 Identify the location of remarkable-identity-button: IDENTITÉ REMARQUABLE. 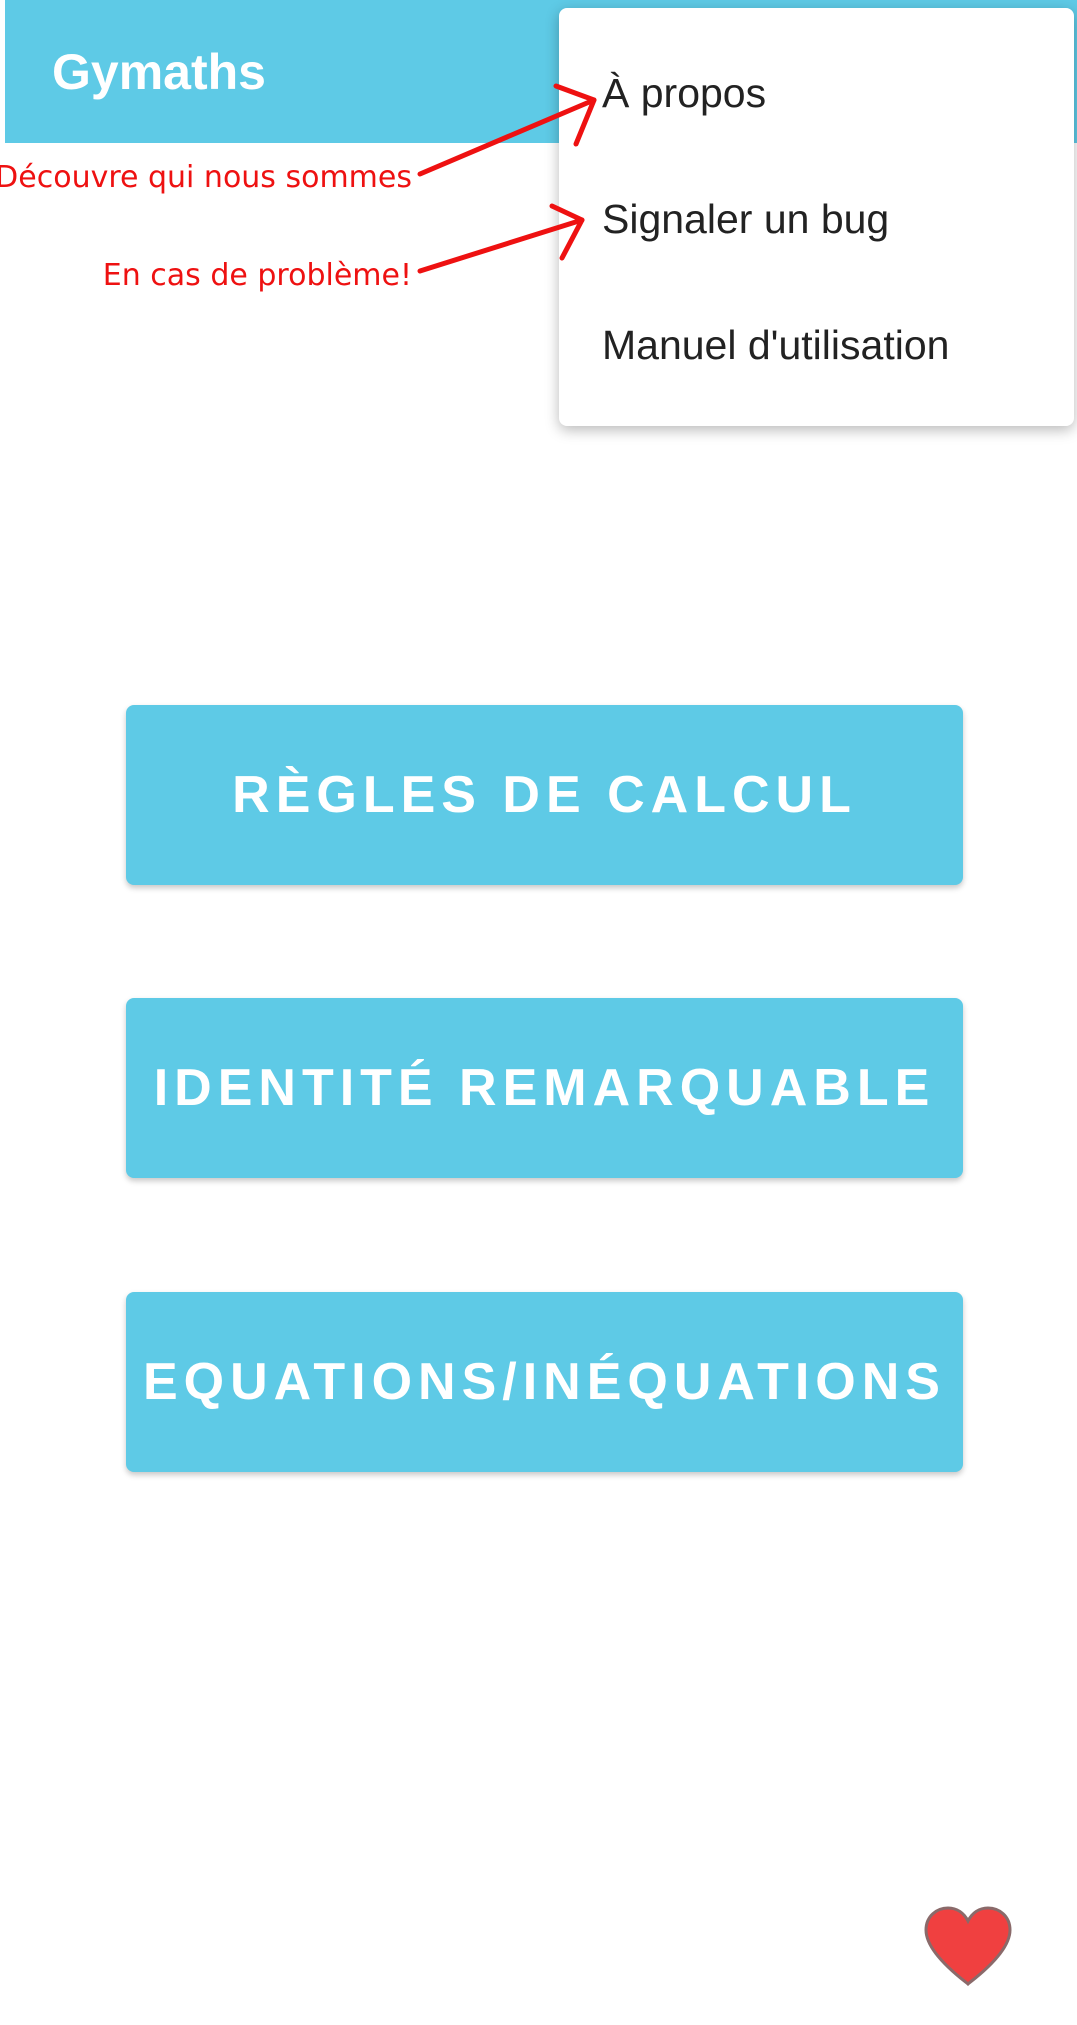
(544, 1088).